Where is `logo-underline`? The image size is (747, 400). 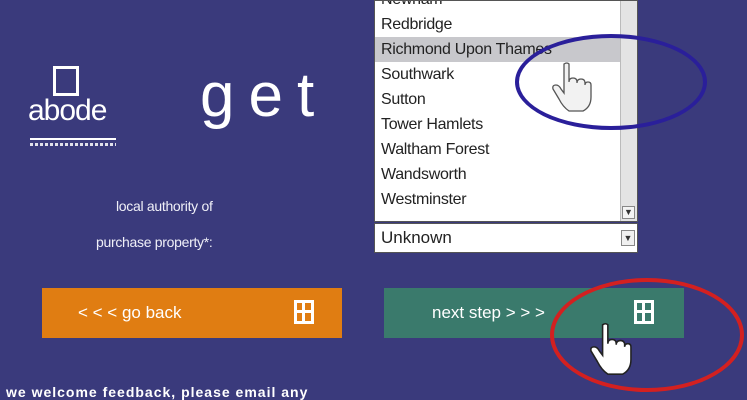 logo-underline is located at coordinates (73, 139).